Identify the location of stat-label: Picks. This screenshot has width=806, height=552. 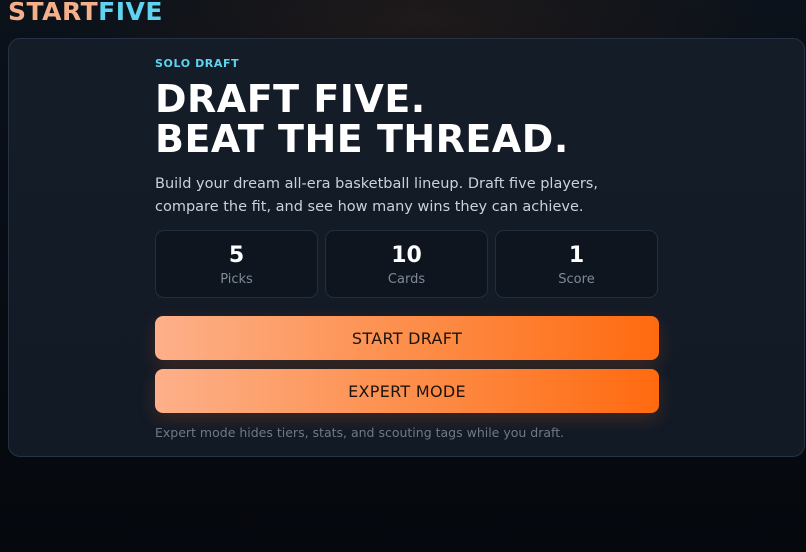
(236, 279).